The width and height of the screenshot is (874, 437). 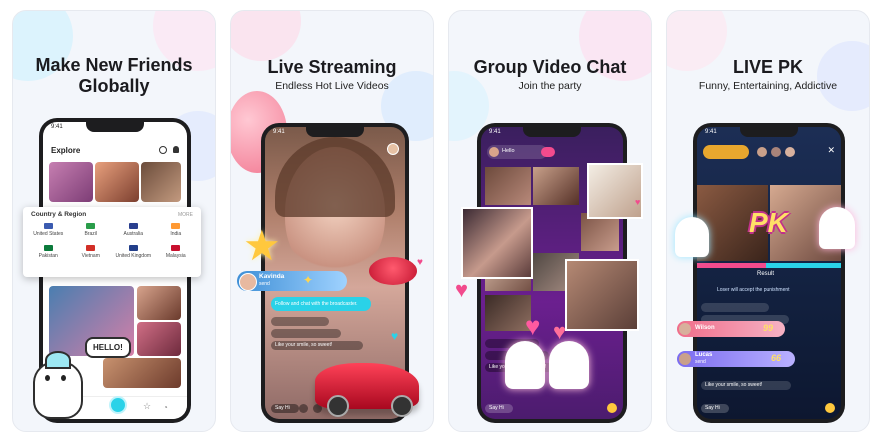 I want to click on card-subtitle: Endless Hot Live Videos, so click(x=332, y=86).